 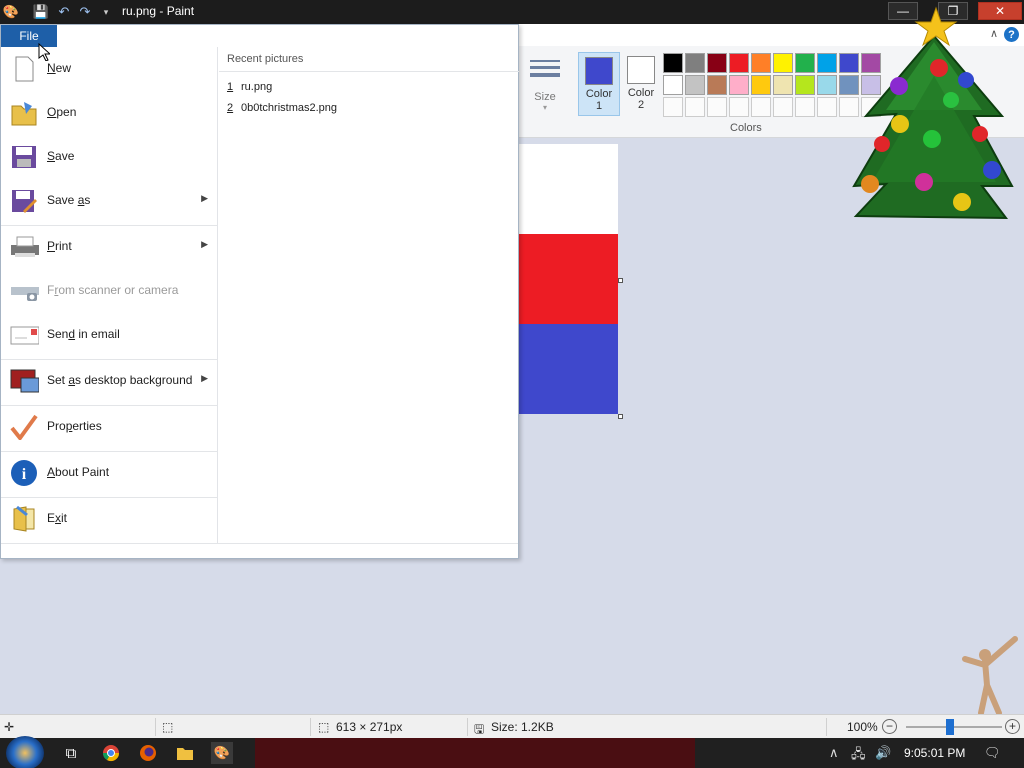 What do you see at coordinates (109, 247) in the screenshot?
I see `menu-item-print: Print ▶` at bounding box center [109, 247].